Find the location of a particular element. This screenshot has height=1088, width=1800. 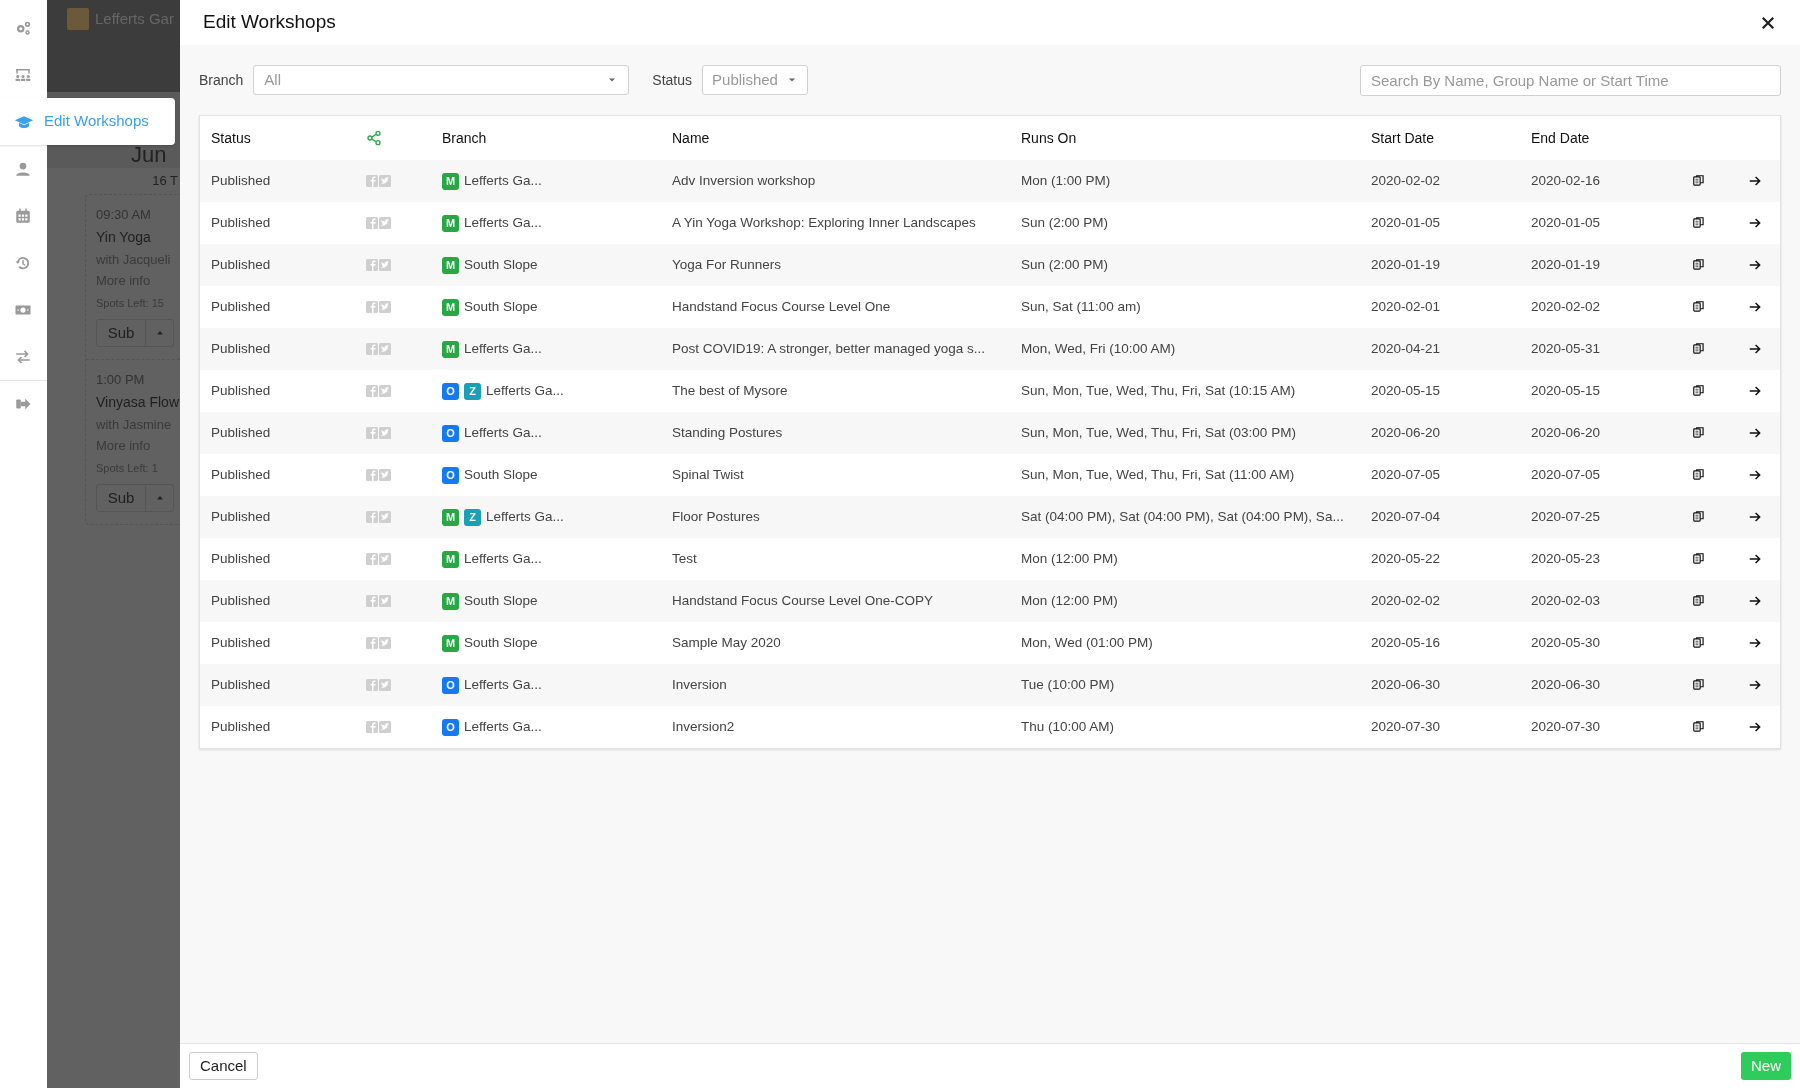

column-header: End Date is located at coordinates (1560, 138).